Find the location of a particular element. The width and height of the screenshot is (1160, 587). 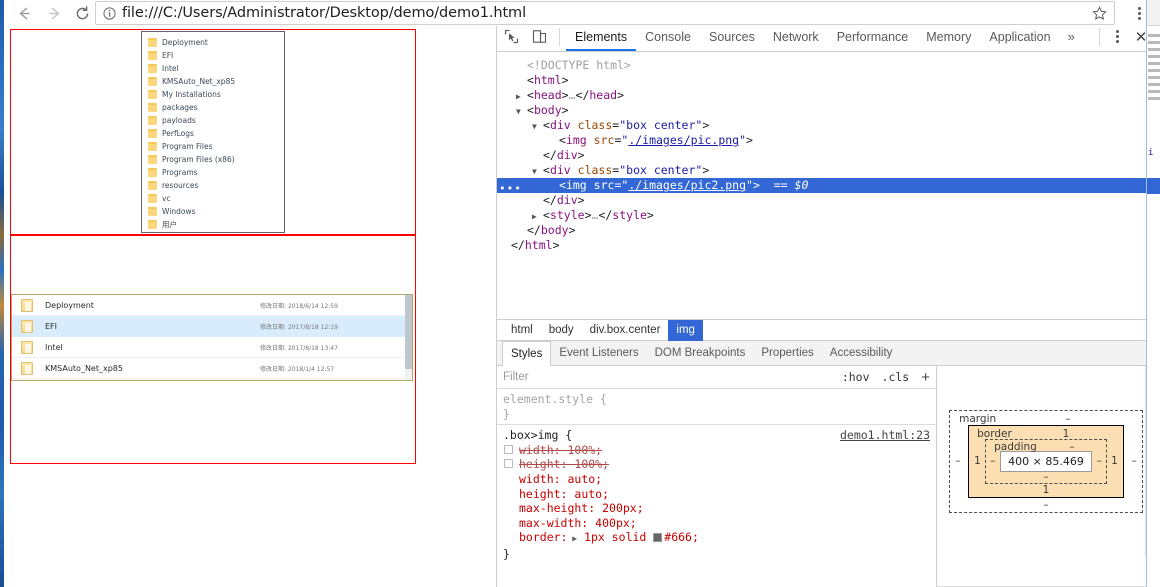

box-model-content-size: 400 × 85.469 is located at coordinates (1046, 461).